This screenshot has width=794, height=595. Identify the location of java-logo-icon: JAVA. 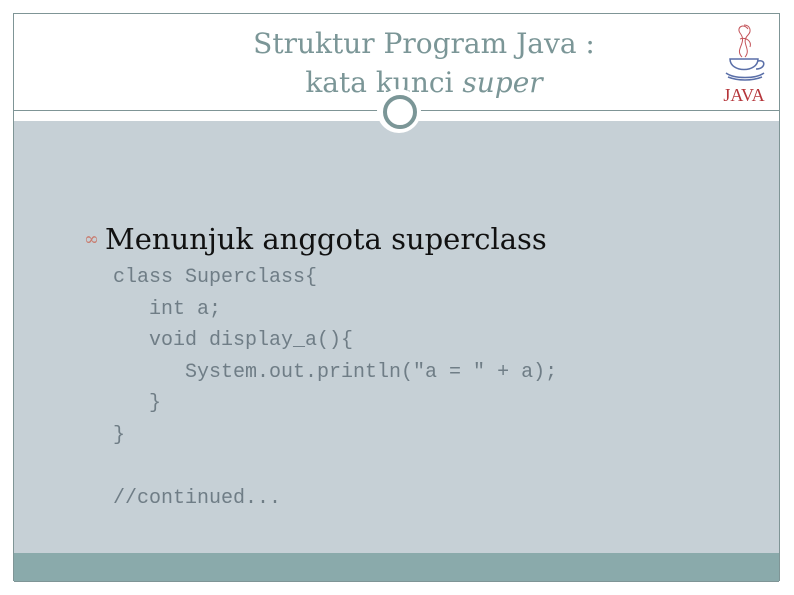
(744, 64).